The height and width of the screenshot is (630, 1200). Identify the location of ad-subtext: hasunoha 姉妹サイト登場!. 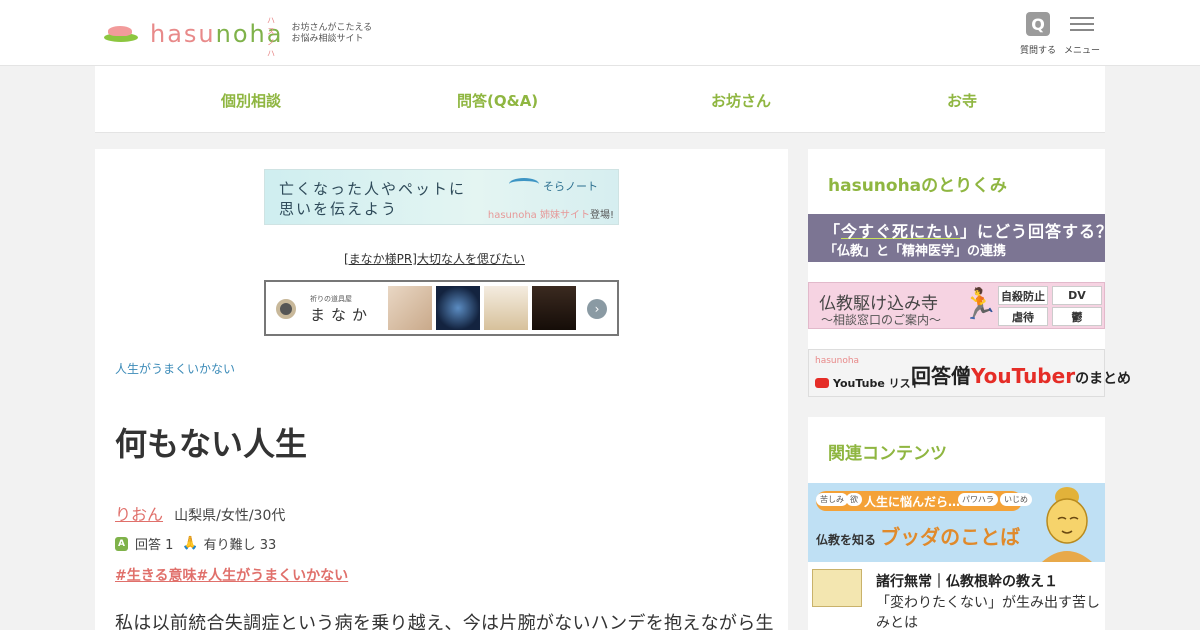
(550, 215).